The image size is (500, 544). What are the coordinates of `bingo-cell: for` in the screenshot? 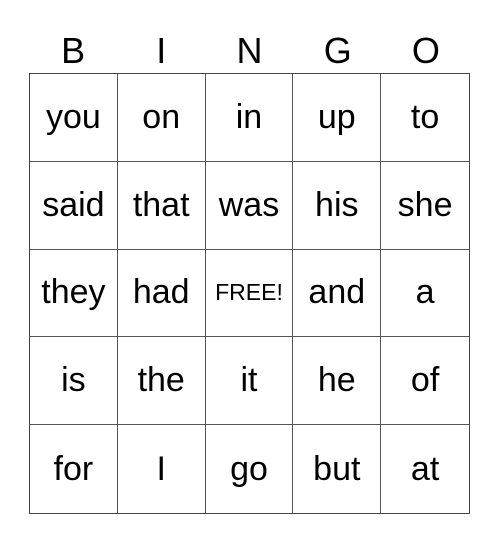 It's located at (74, 469).